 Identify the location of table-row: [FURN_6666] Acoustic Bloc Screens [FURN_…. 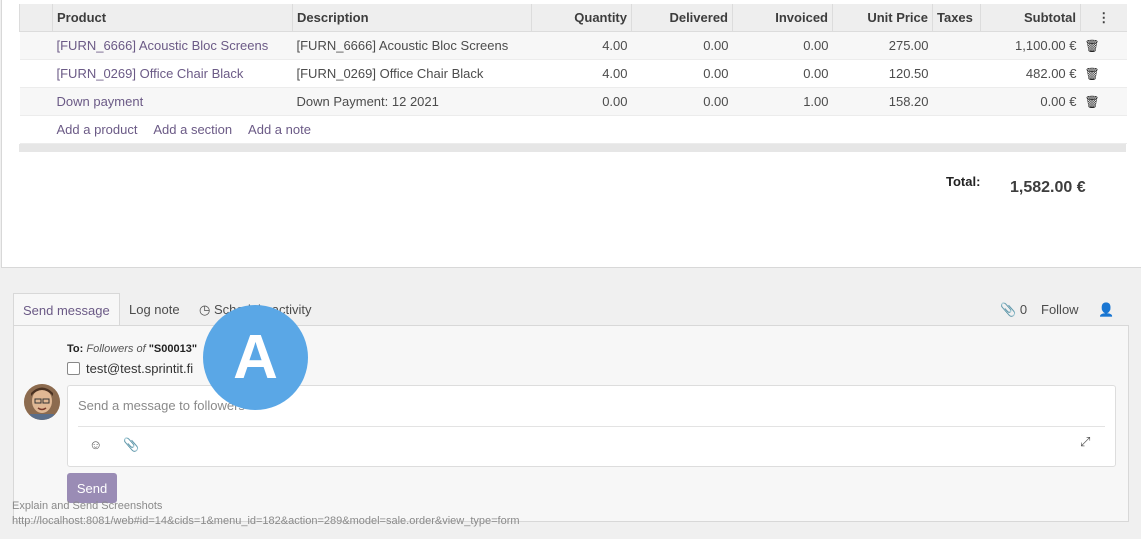
(573, 45).